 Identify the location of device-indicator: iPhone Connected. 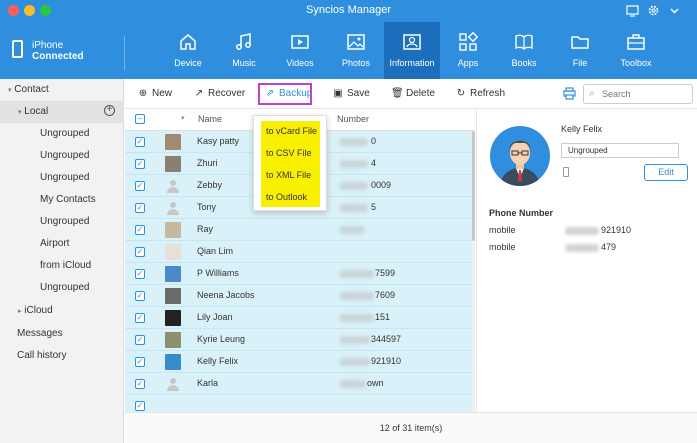
(63, 53).